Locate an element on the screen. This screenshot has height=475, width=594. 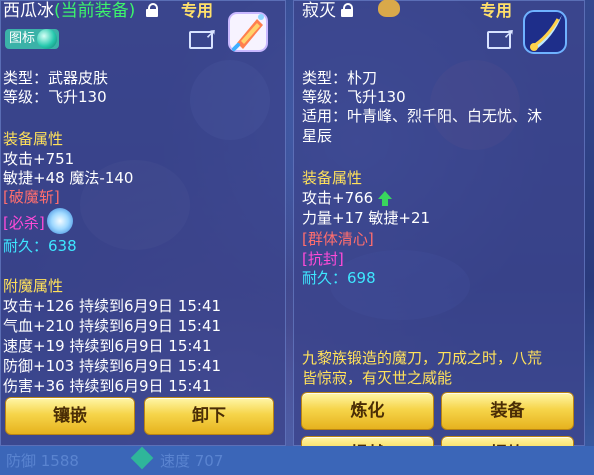
attr-line: 力量+17 敏捷+21 is located at coordinates (366, 218).